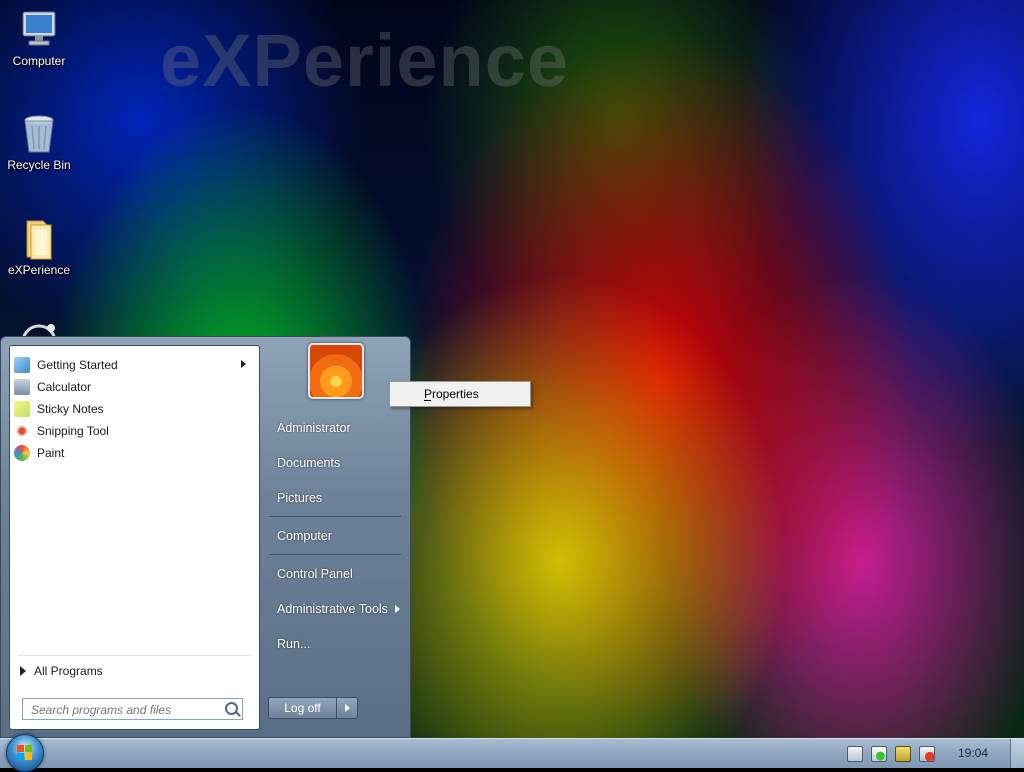 The image size is (1024, 772). What do you see at coordinates (1017, 753) in the screenshot?
I see `show-desktop-button` at bounding box center [1017, 753].